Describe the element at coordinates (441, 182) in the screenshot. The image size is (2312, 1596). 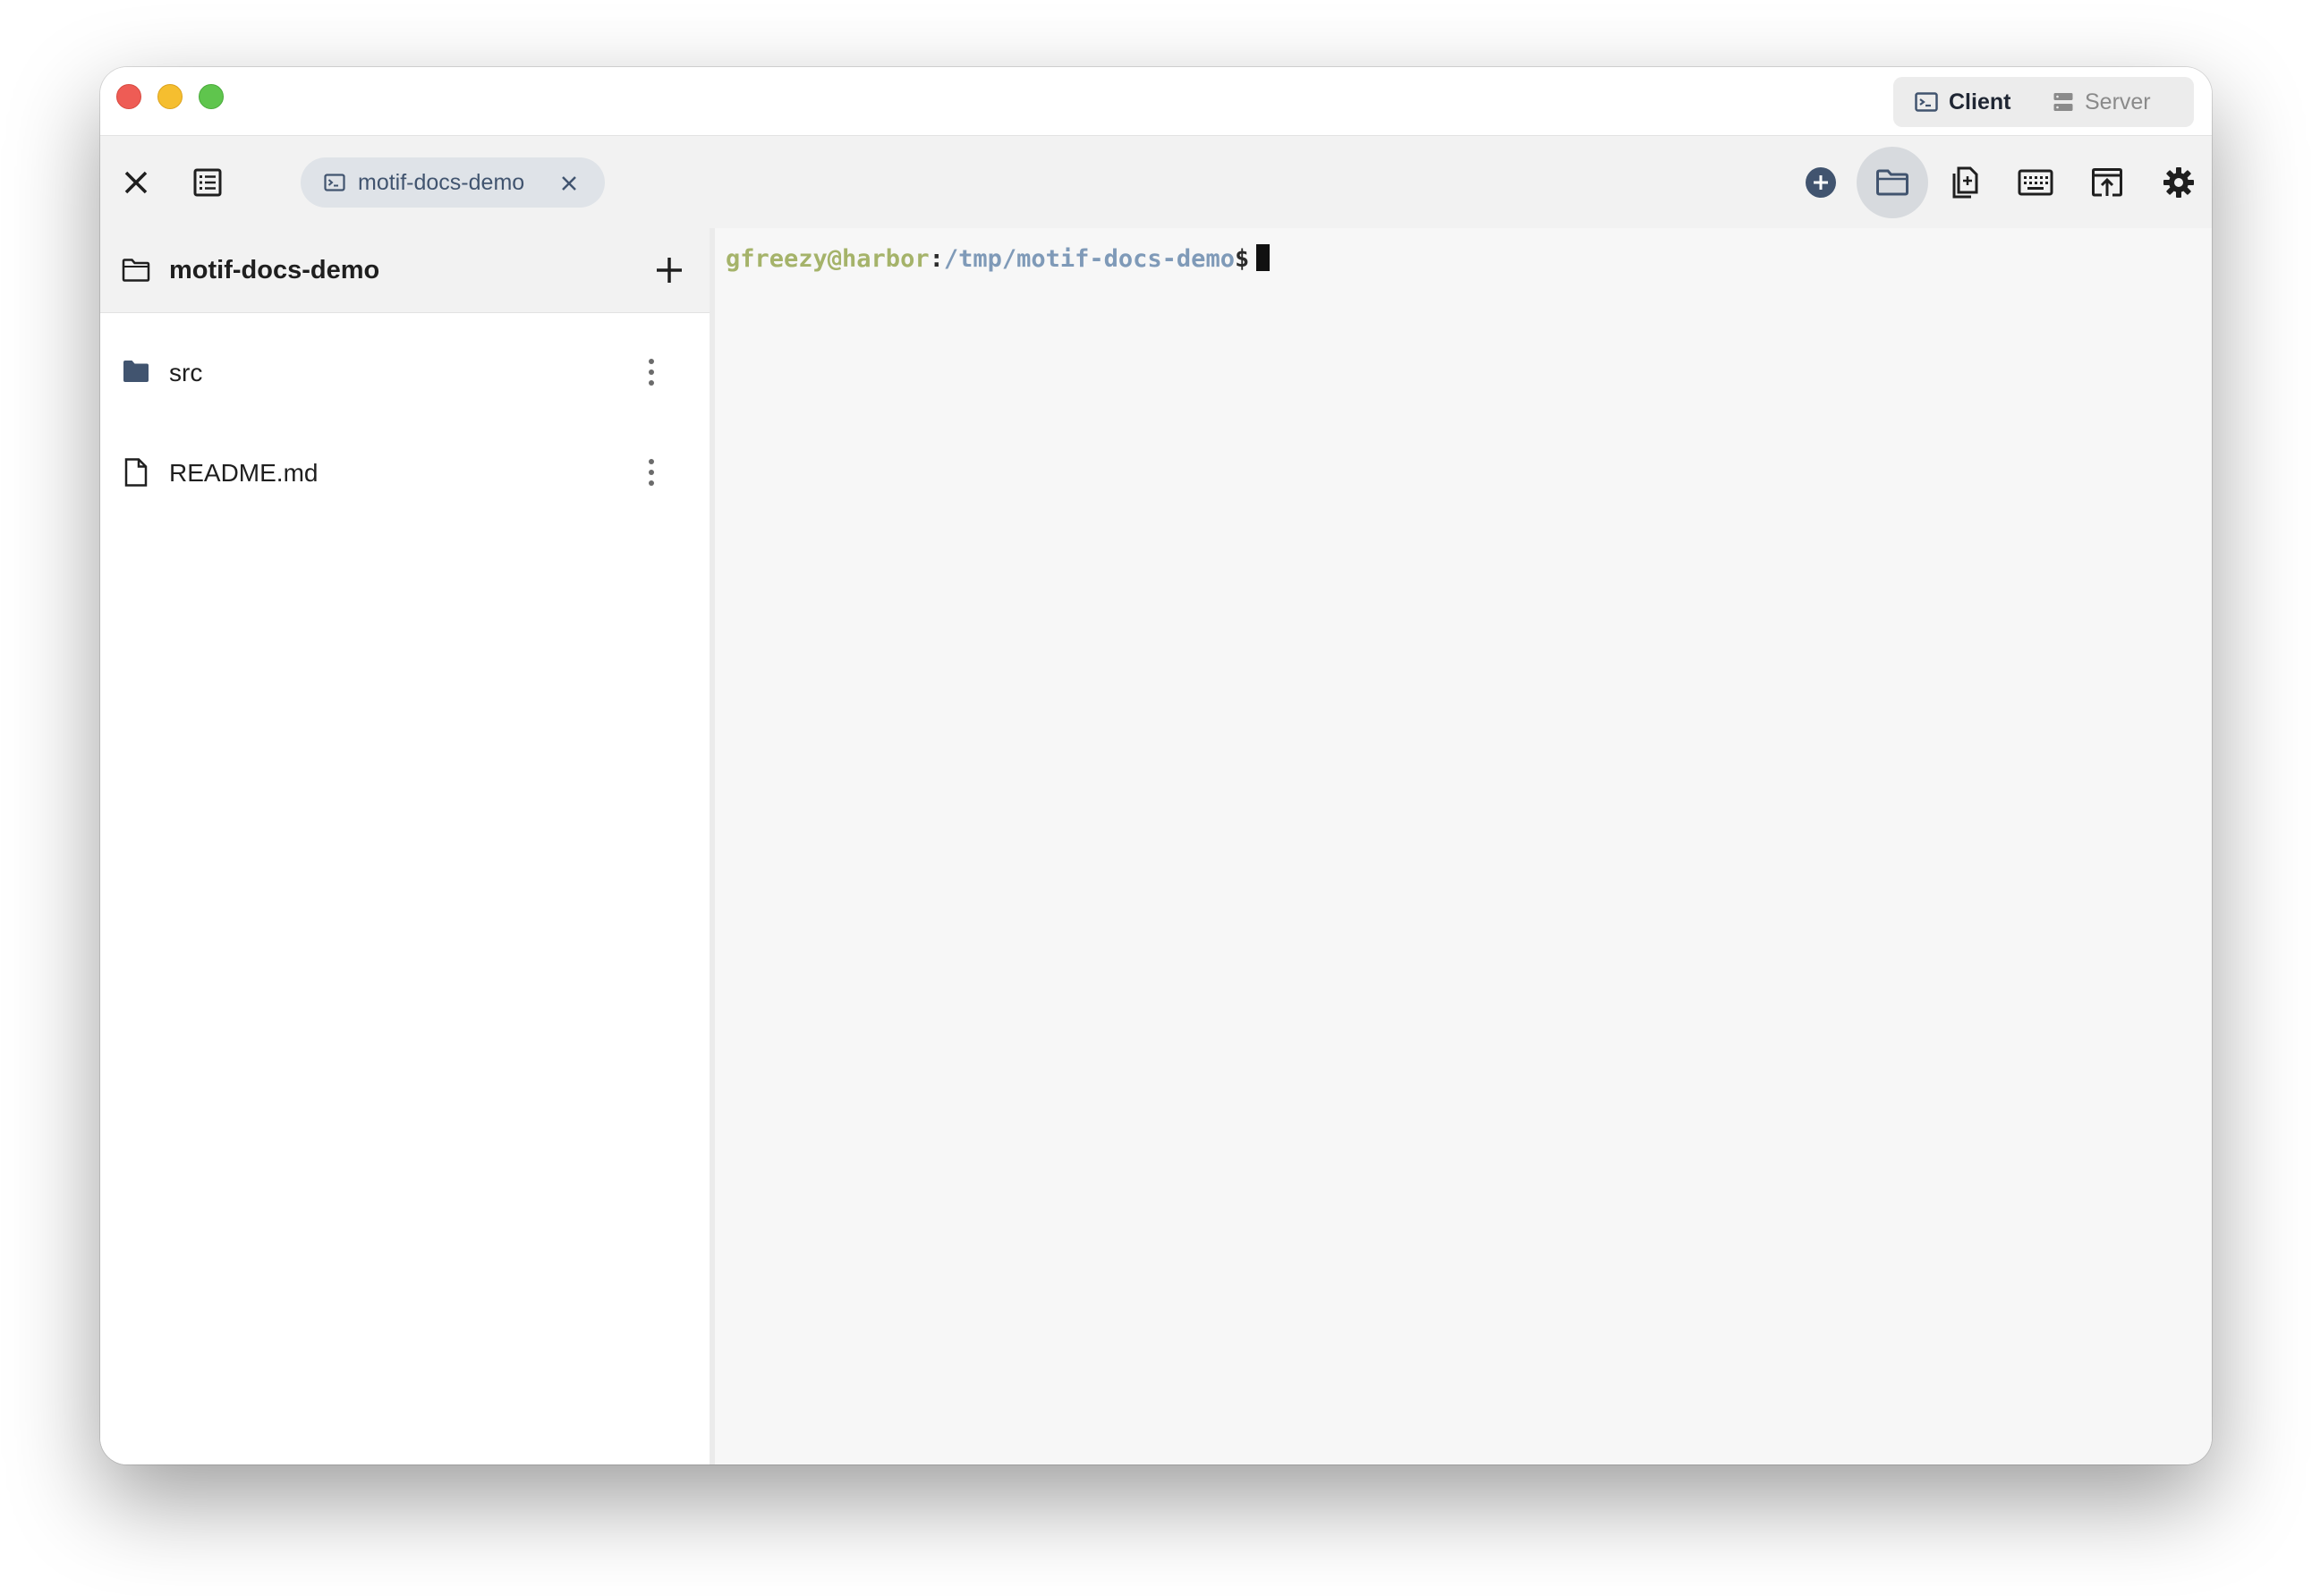
I see `session-tab-label: motif-docs-demo` at that location.